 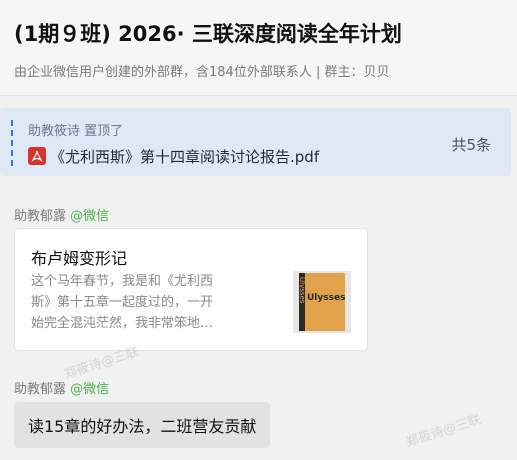 I want to click on pin-indicator, so click(x=12, y=143).